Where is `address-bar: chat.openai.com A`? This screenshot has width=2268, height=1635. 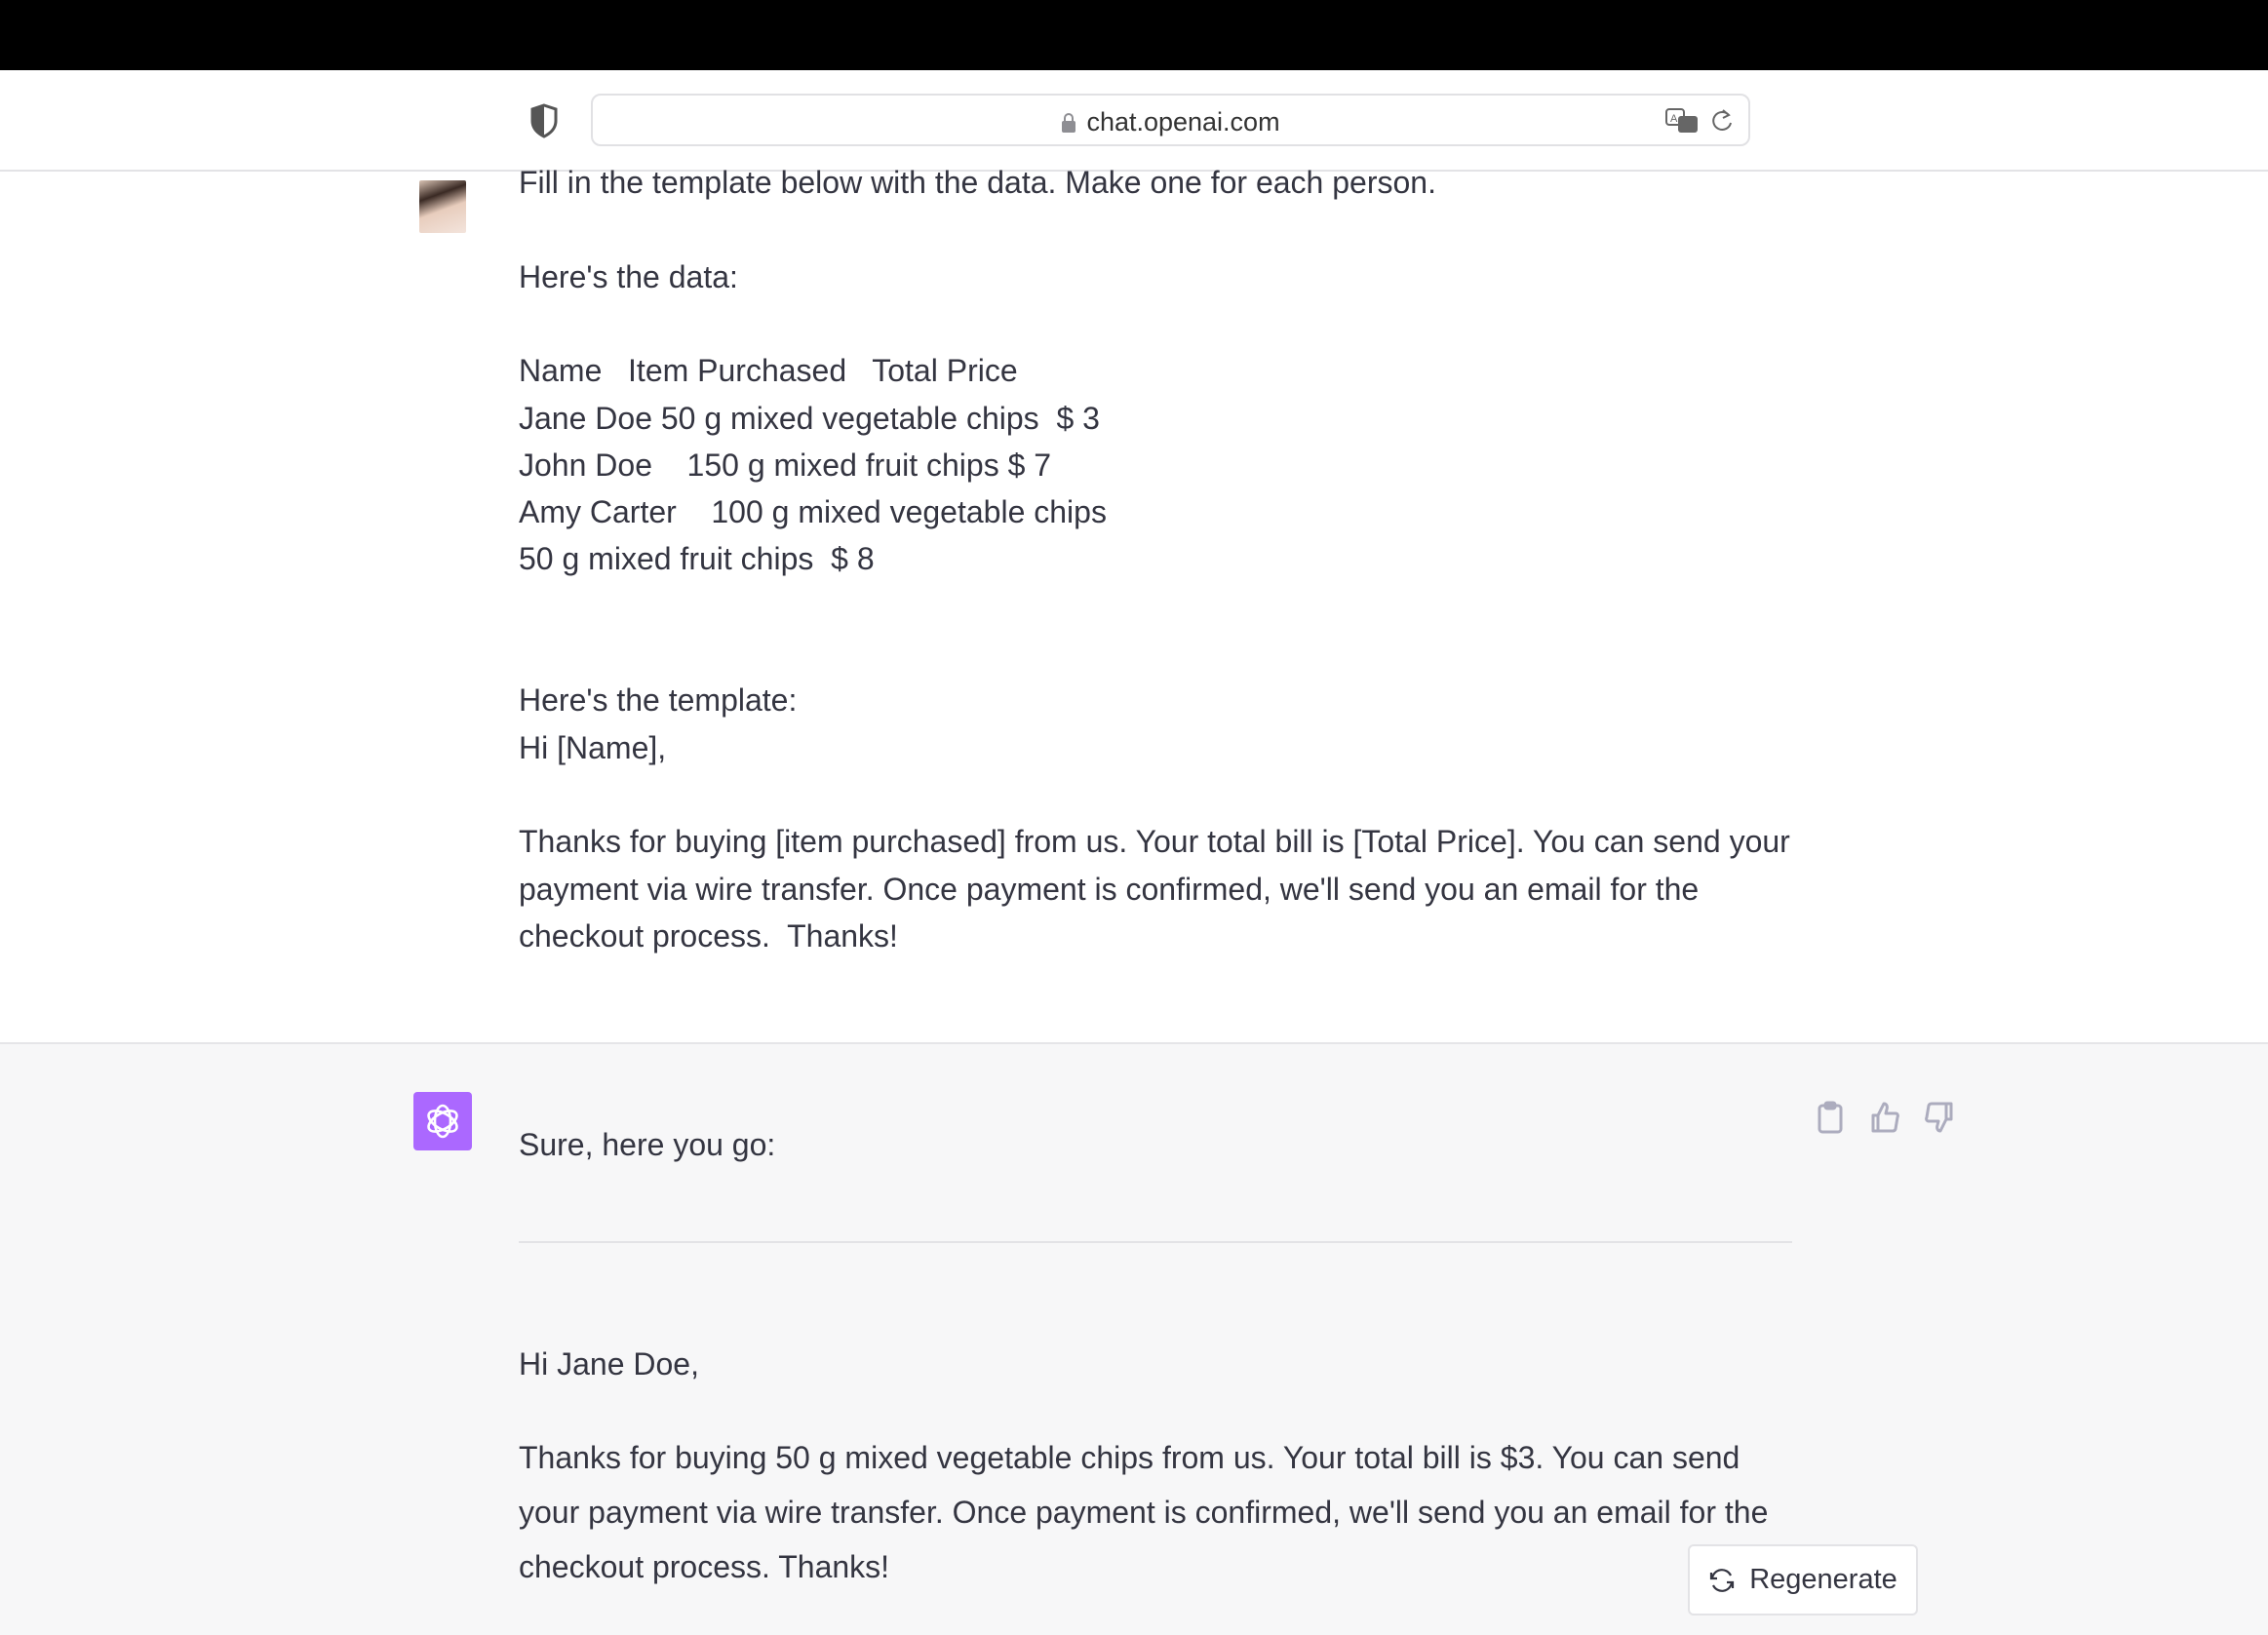
address-bar: chat.openai.com A is located at coordinates (1170, 120).